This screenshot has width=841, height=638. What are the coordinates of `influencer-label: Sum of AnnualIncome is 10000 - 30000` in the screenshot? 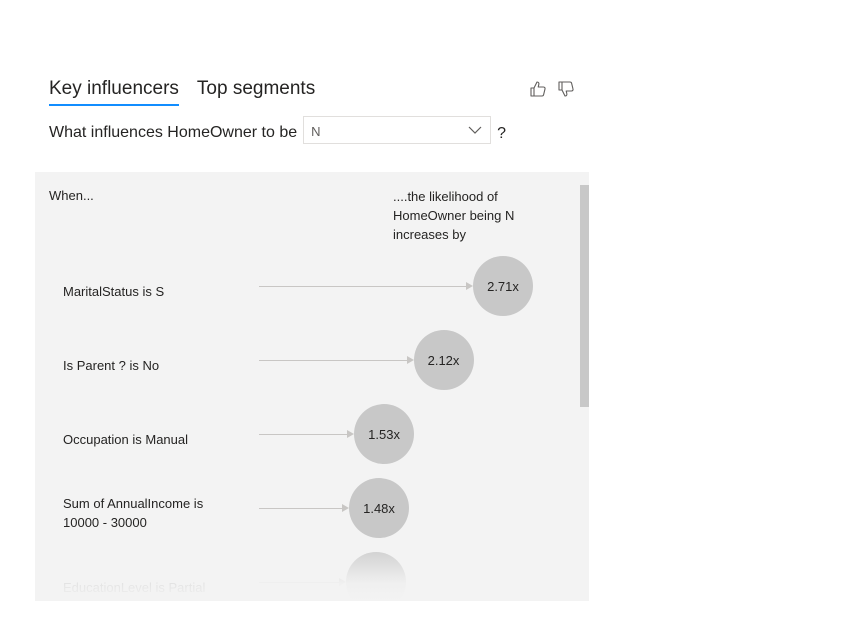 It's located at (133, 513).